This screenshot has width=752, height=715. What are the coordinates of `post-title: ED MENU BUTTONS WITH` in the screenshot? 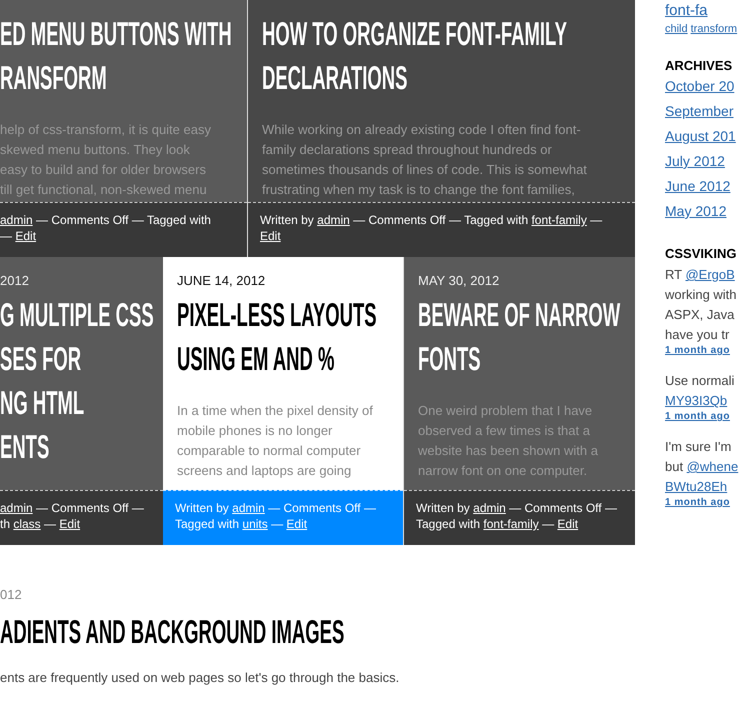 It's located at (116, 34).